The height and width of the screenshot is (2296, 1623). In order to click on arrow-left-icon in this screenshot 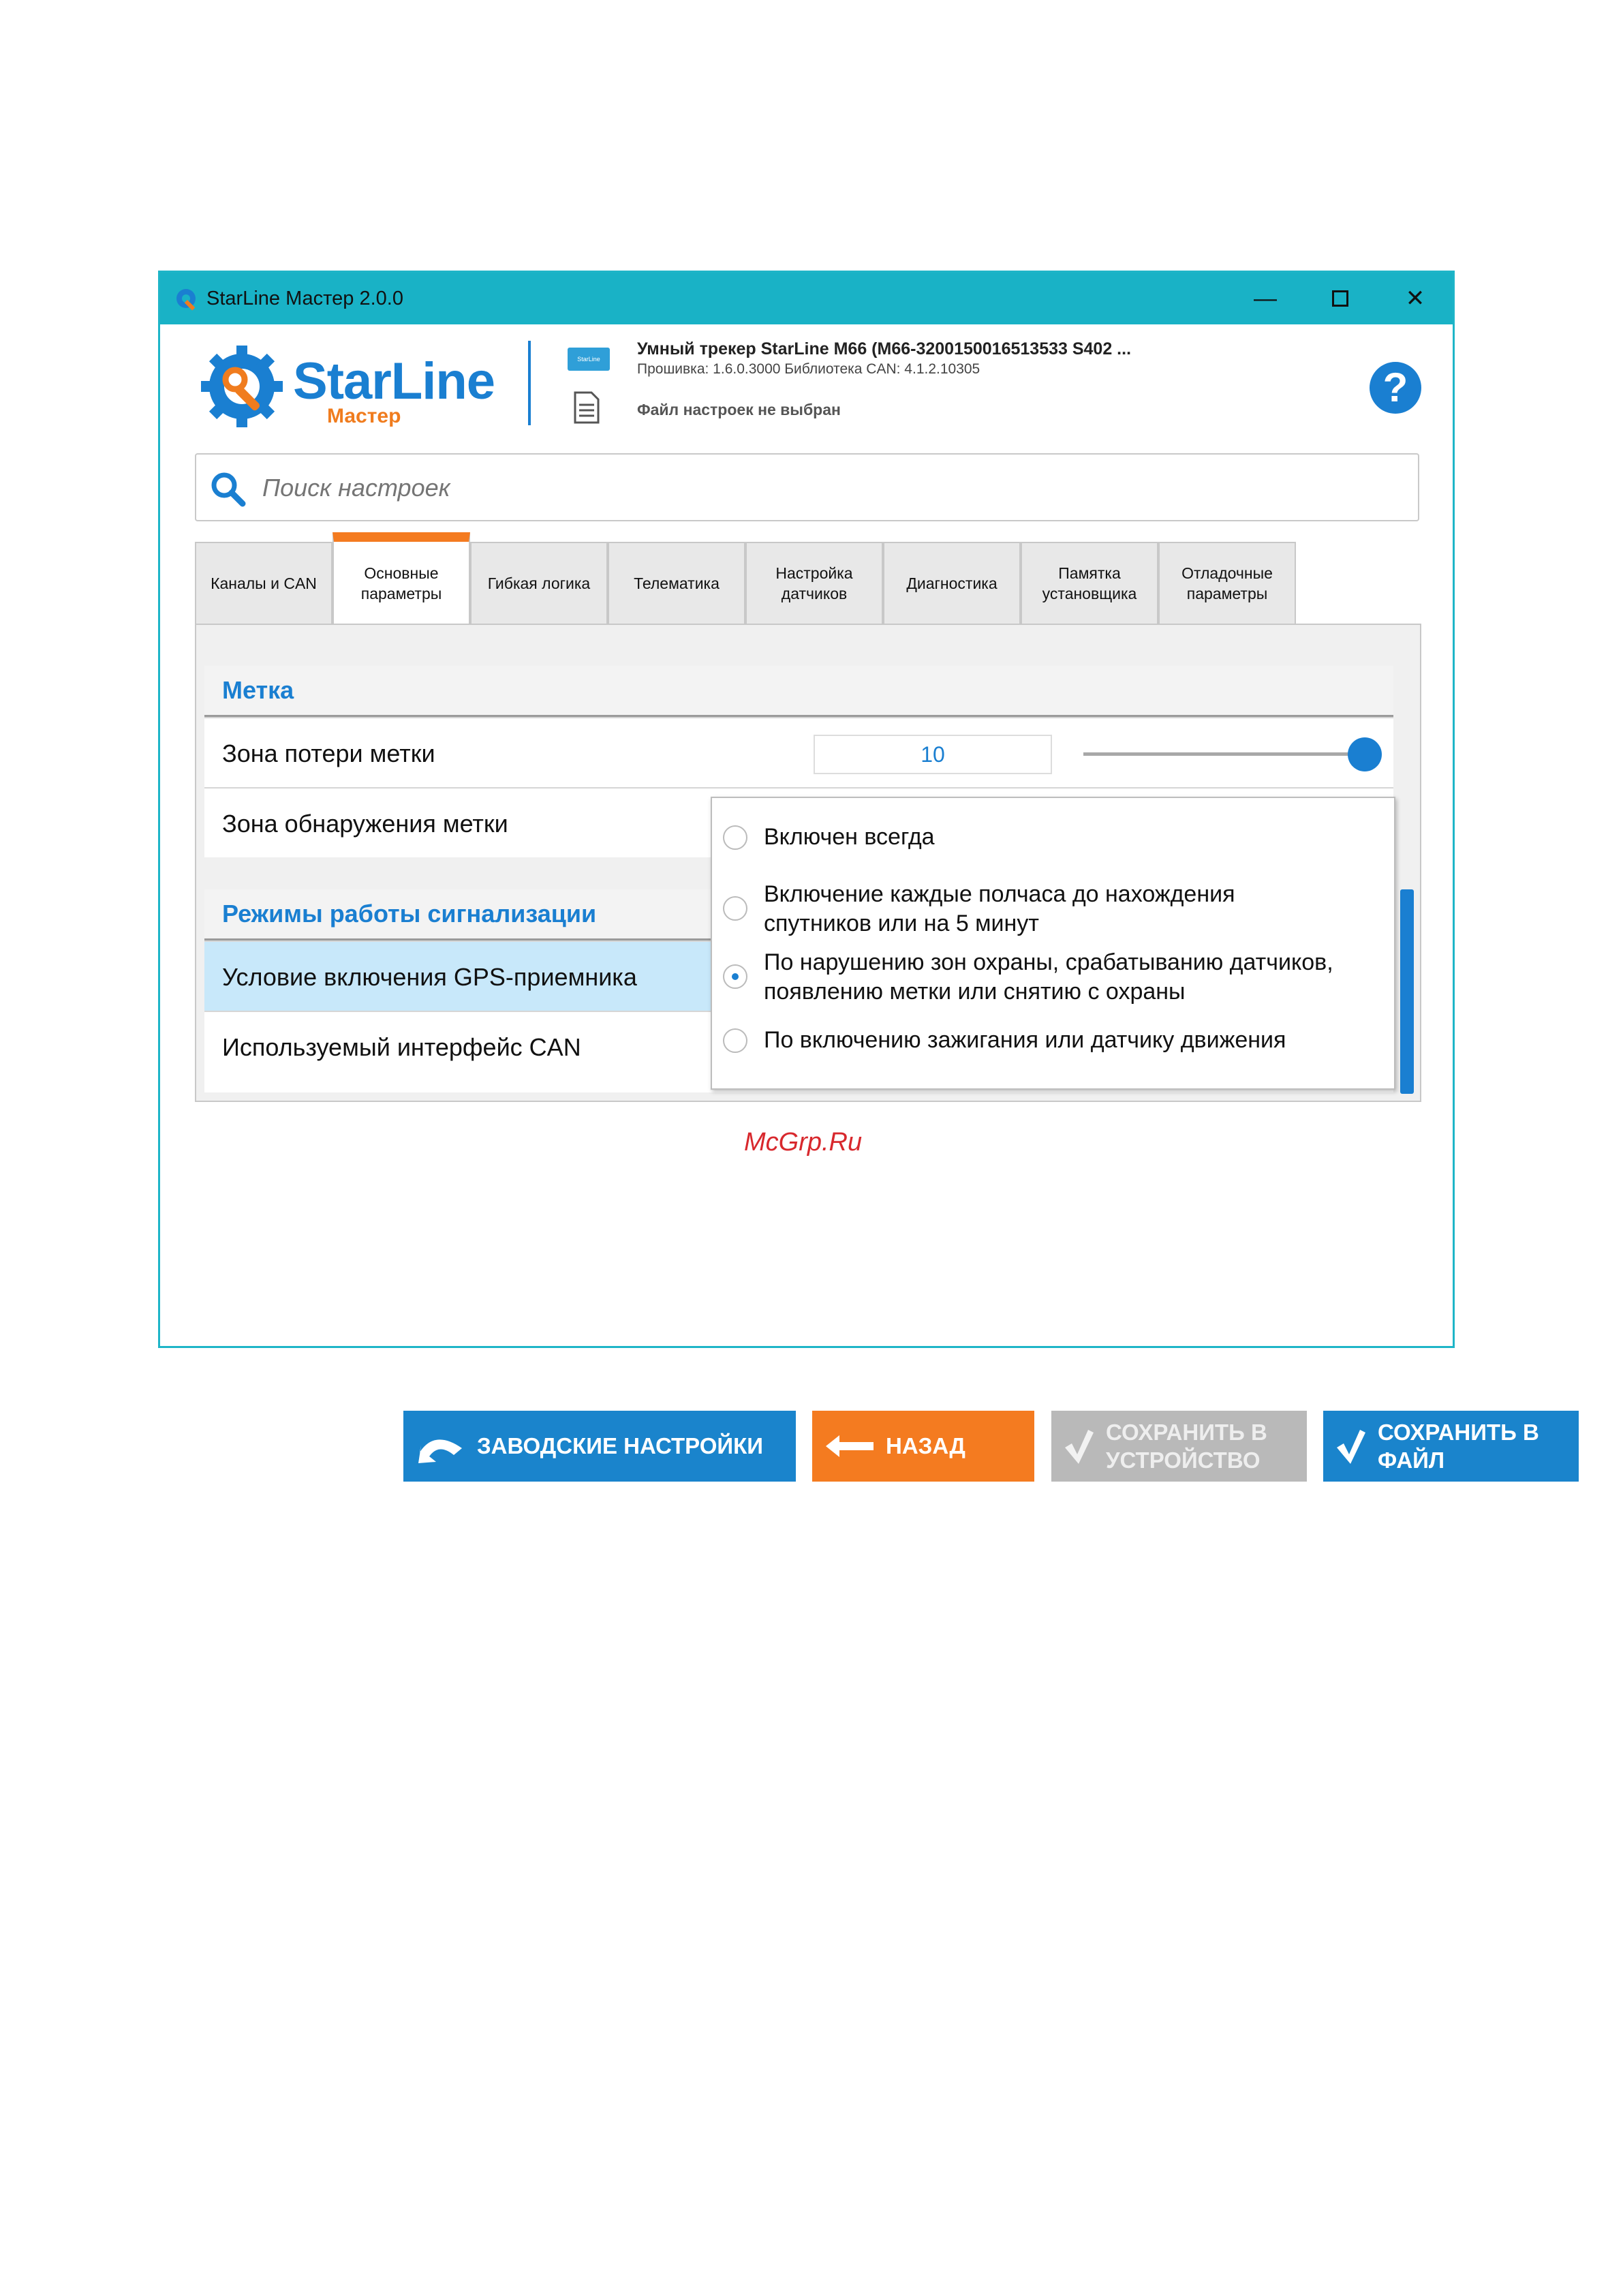, I will do `click(850, 1446)`.